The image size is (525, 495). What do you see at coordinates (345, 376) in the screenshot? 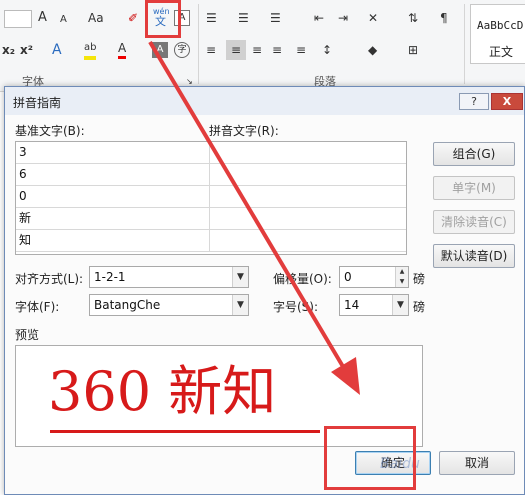
I see `annotation-arrow-head` at bounding box center [345, 376].